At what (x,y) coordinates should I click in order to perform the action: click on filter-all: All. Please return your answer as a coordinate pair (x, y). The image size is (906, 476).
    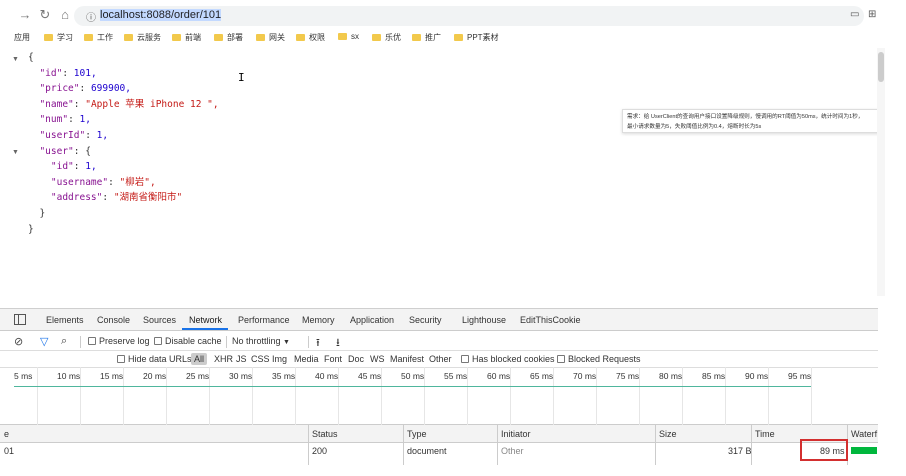
    Looking at the image, I should click on (199, 359).